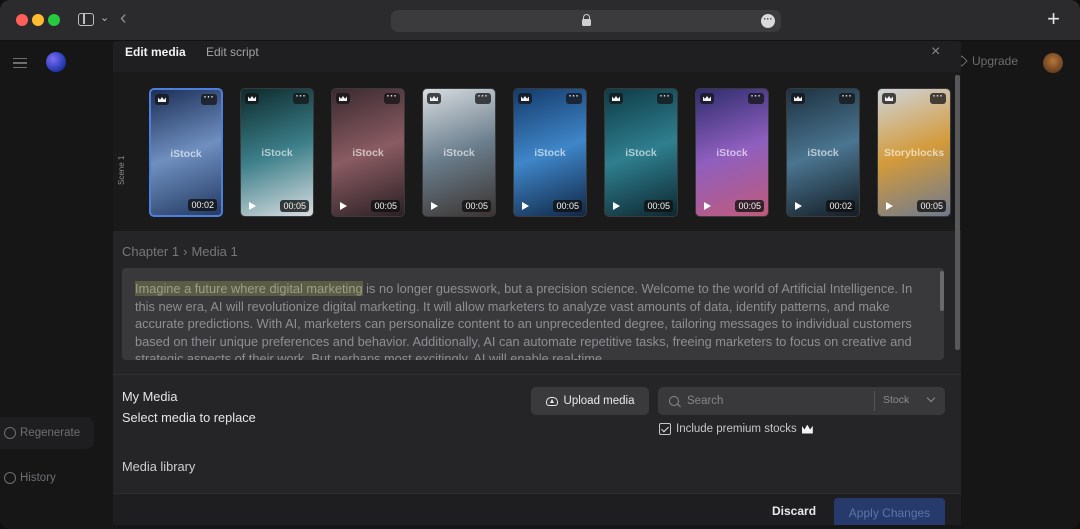 Image resolution: width=1080 pixels, height=529 pixels. I want to click on modal-scrollbar, so click(957, 212).